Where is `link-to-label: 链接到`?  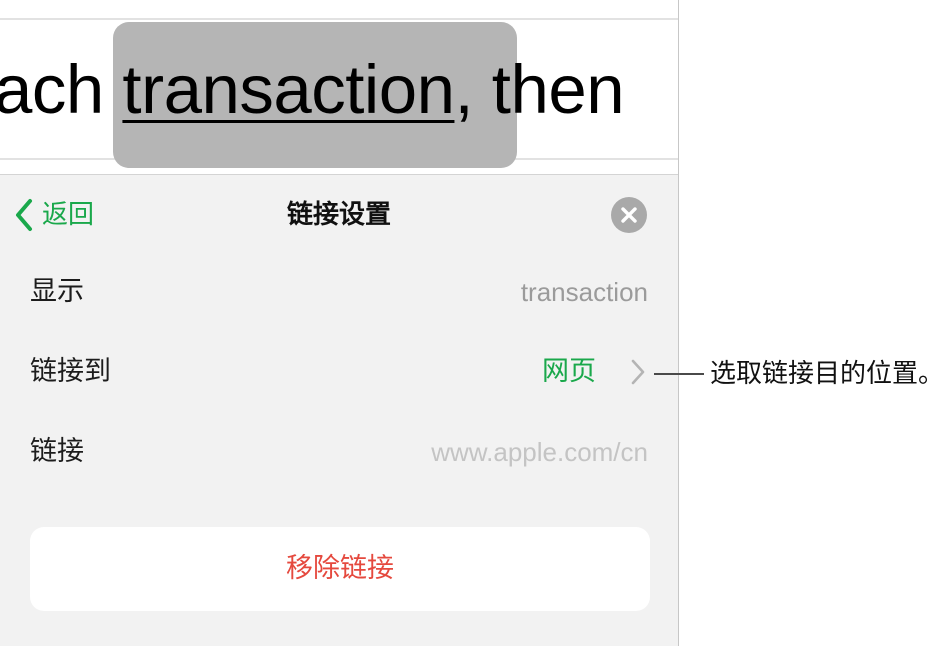
link-to-label: 链接到 is located at coordinates (70, 371).